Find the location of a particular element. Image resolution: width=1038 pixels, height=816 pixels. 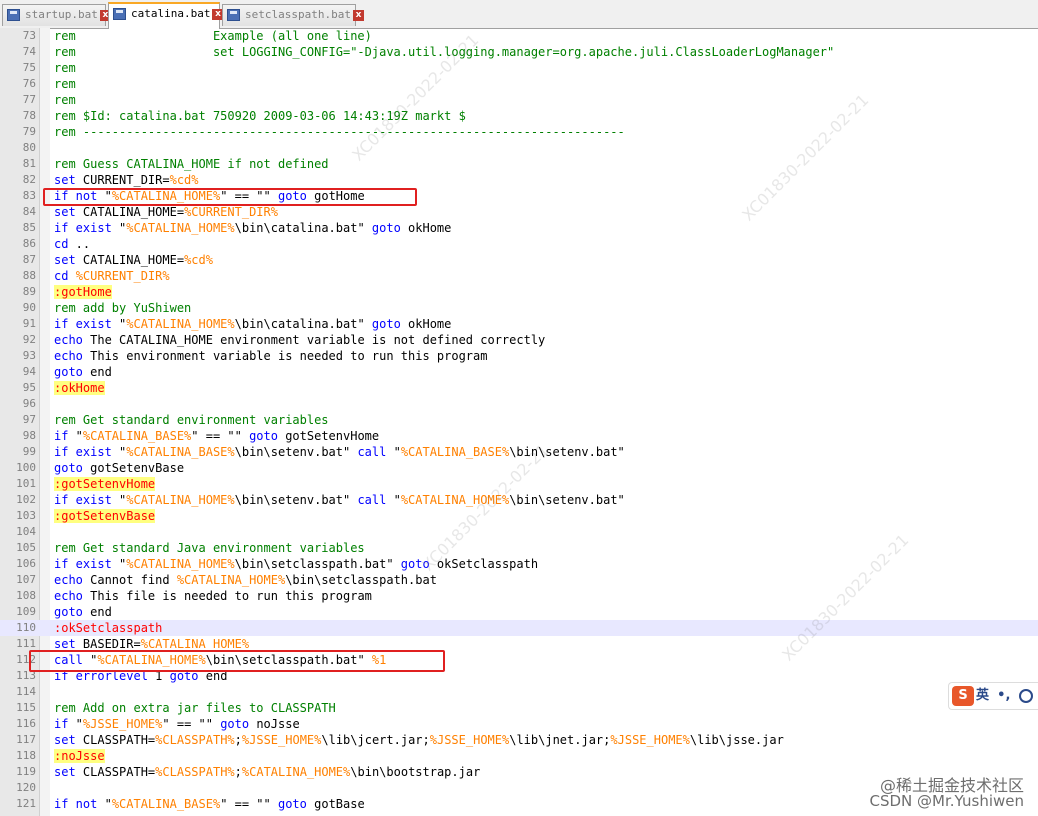

code-token: :okSetclasspath is located at coordinates (108, 628).